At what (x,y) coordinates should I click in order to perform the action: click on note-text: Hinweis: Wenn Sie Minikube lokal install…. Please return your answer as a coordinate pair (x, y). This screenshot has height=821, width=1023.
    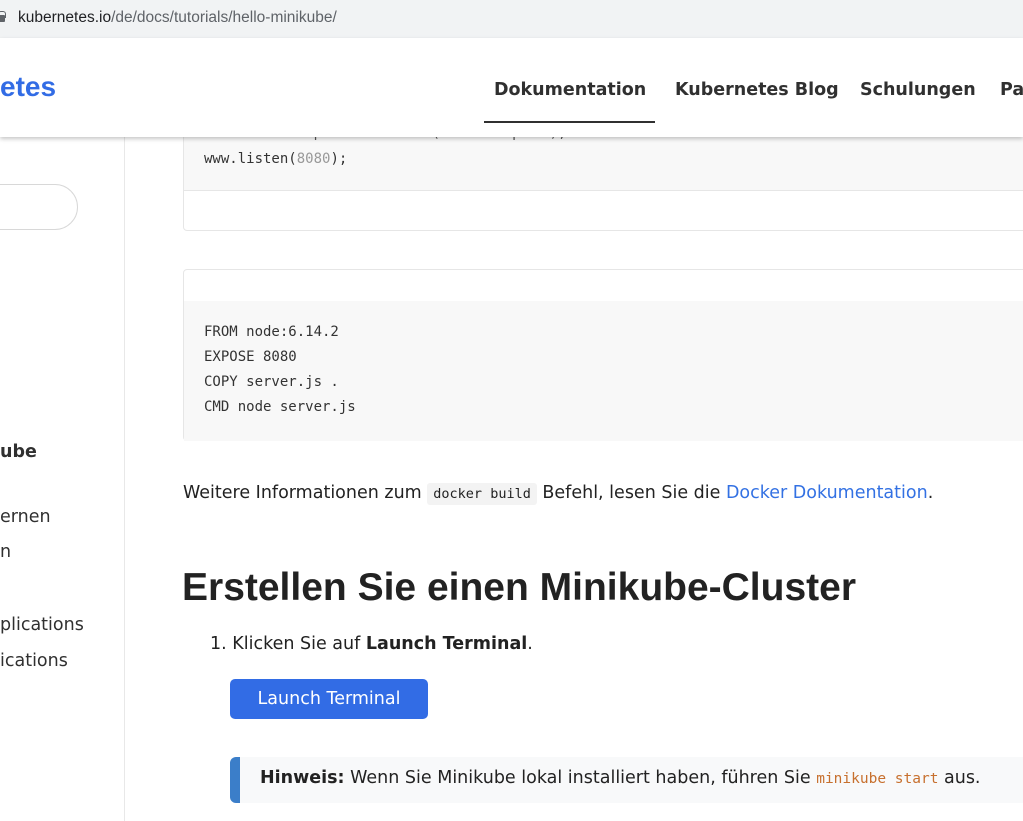
    Looking at the image, I should click on (620, 778).